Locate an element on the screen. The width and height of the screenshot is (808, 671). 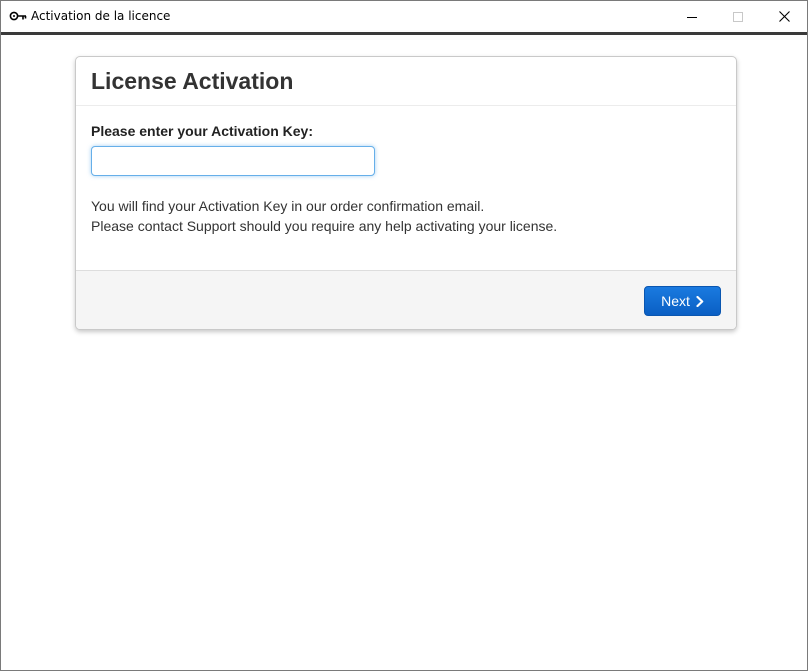
title-bar: Activation de la licence is located at coordinates (404, 16).